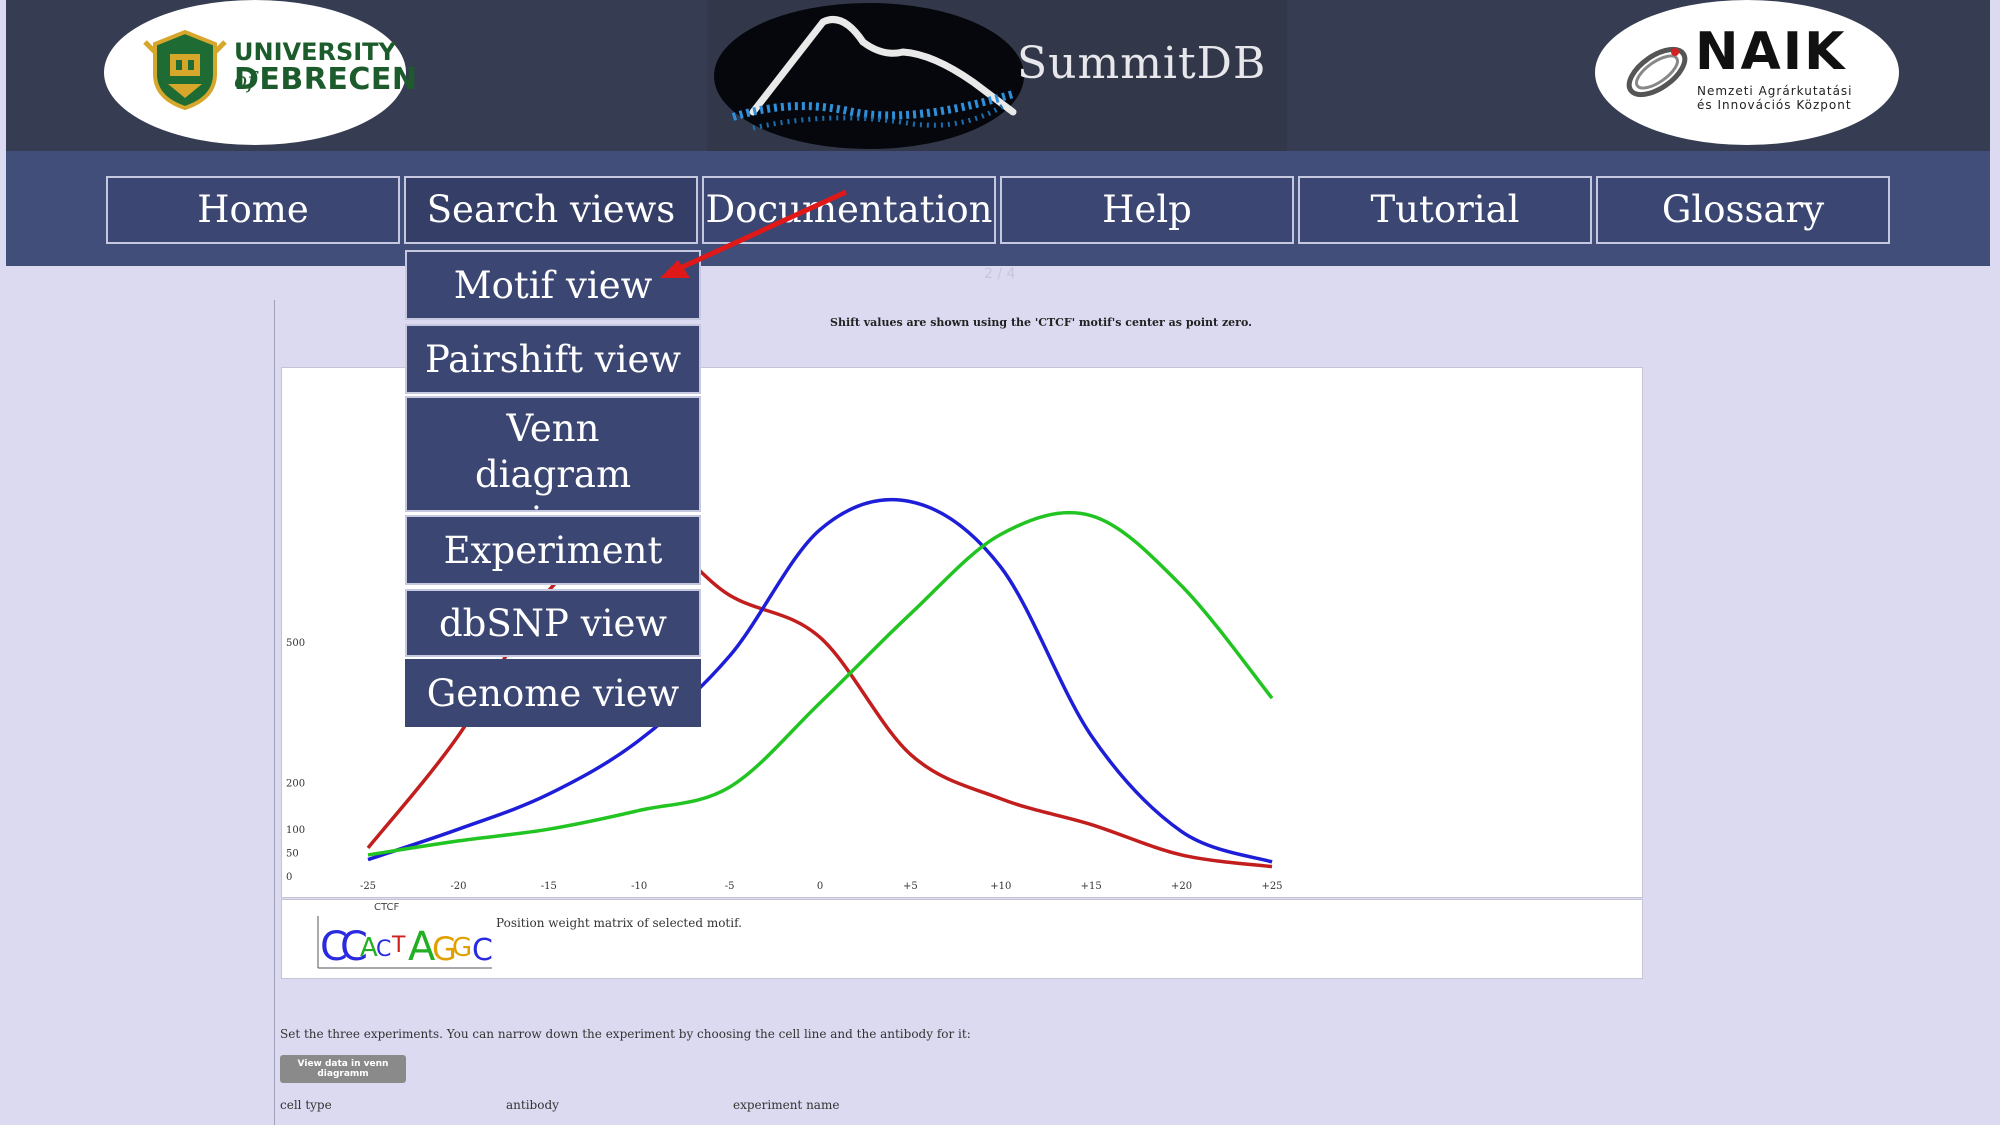 The height and width of the screenshot is (1125, 2000). I want to click on y-tick-label: 50, so click(292, 854).